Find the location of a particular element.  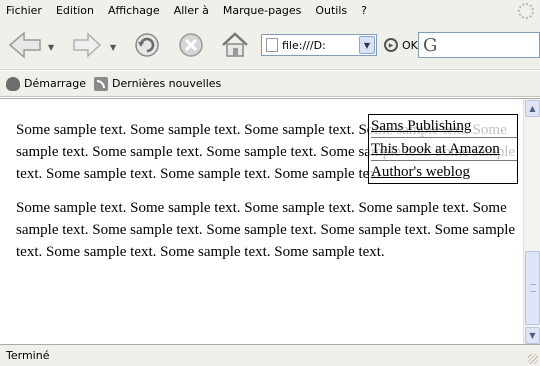

back-arrow-icon is located at coordinates (24, 45).